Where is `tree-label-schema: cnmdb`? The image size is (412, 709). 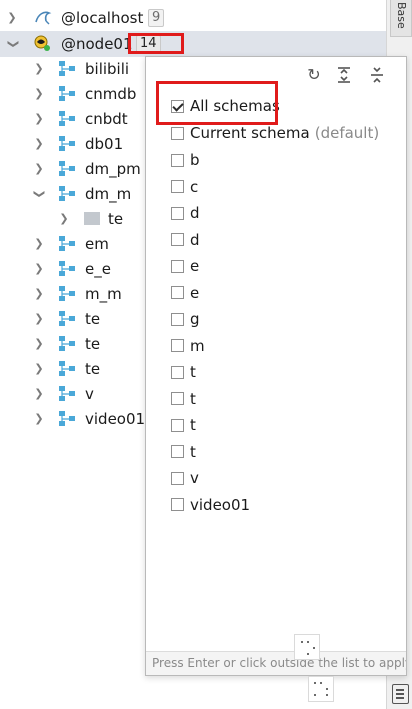
tree-label-schema: cnmdb is located at coordinates (111, 94).